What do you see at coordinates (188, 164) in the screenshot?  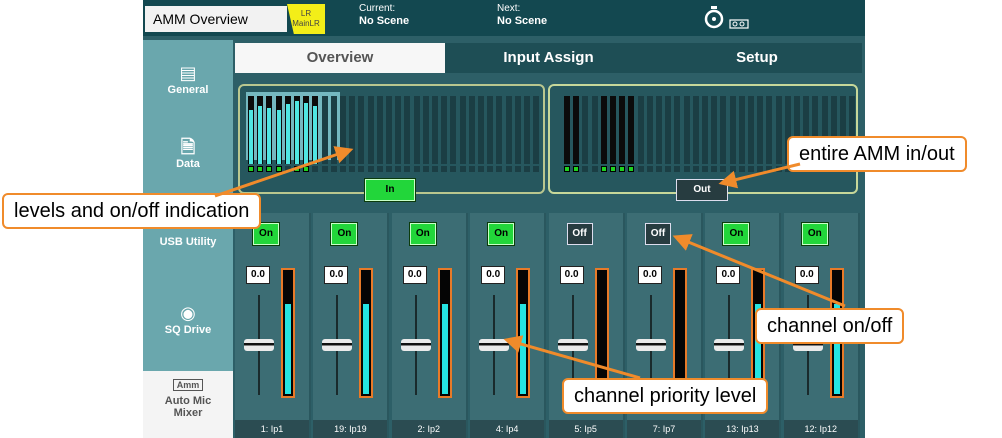 I see `sidebar-item-label: Data` at bounding box center [188, 164].